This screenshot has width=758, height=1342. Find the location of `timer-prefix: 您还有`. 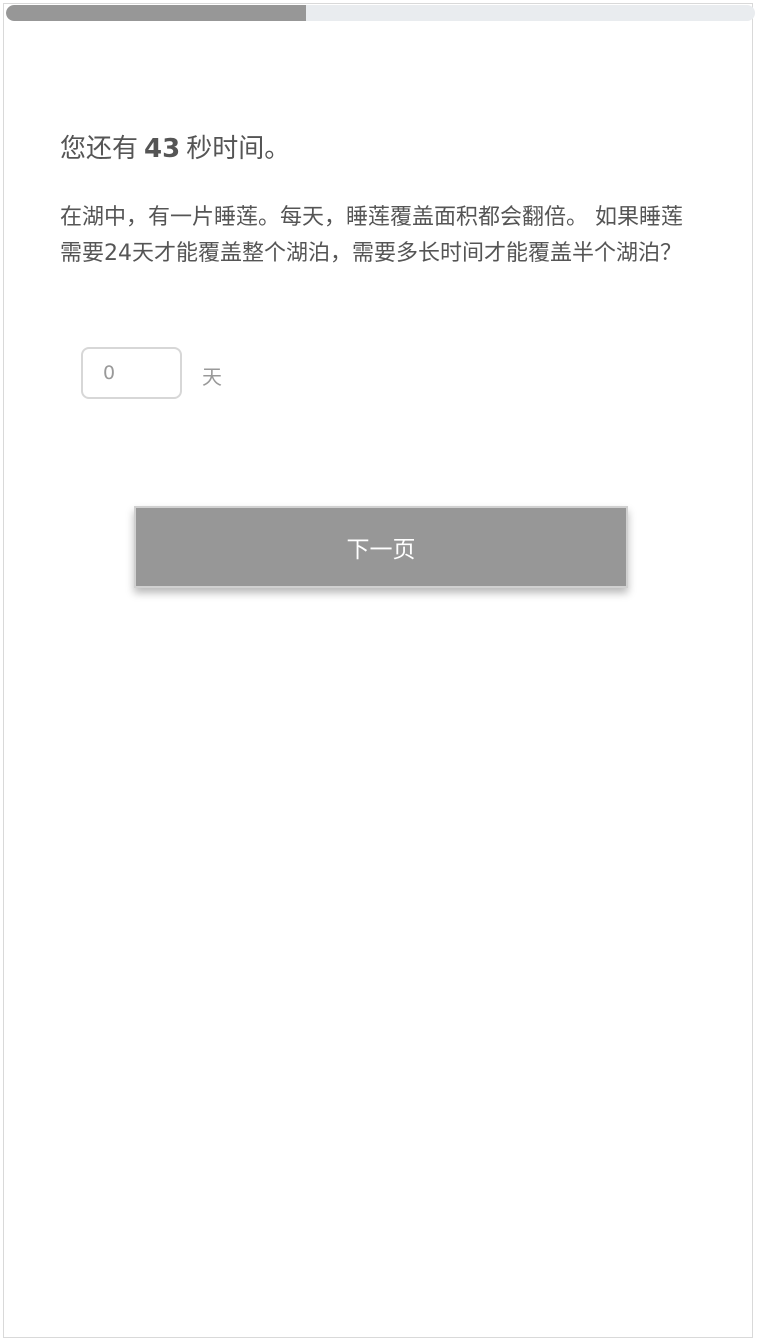

timer-prefix: 您还有 is located at coordinates (99, 149).